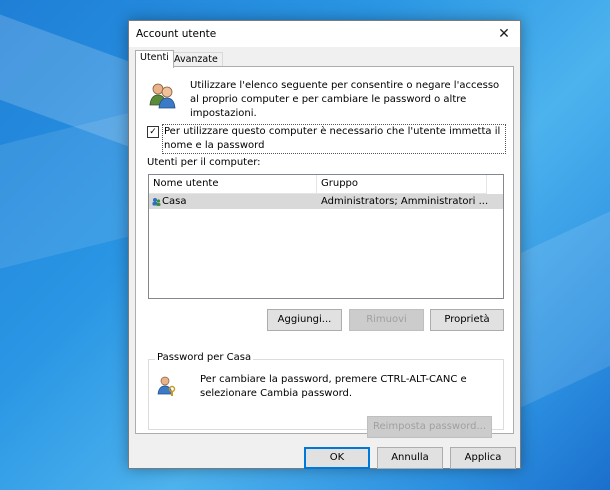 The width and height of the screenshot is (610, 490). Describe the element at coordinates (467, 320) in the screenshot. I see `properties-button: Proprietà` at that location.